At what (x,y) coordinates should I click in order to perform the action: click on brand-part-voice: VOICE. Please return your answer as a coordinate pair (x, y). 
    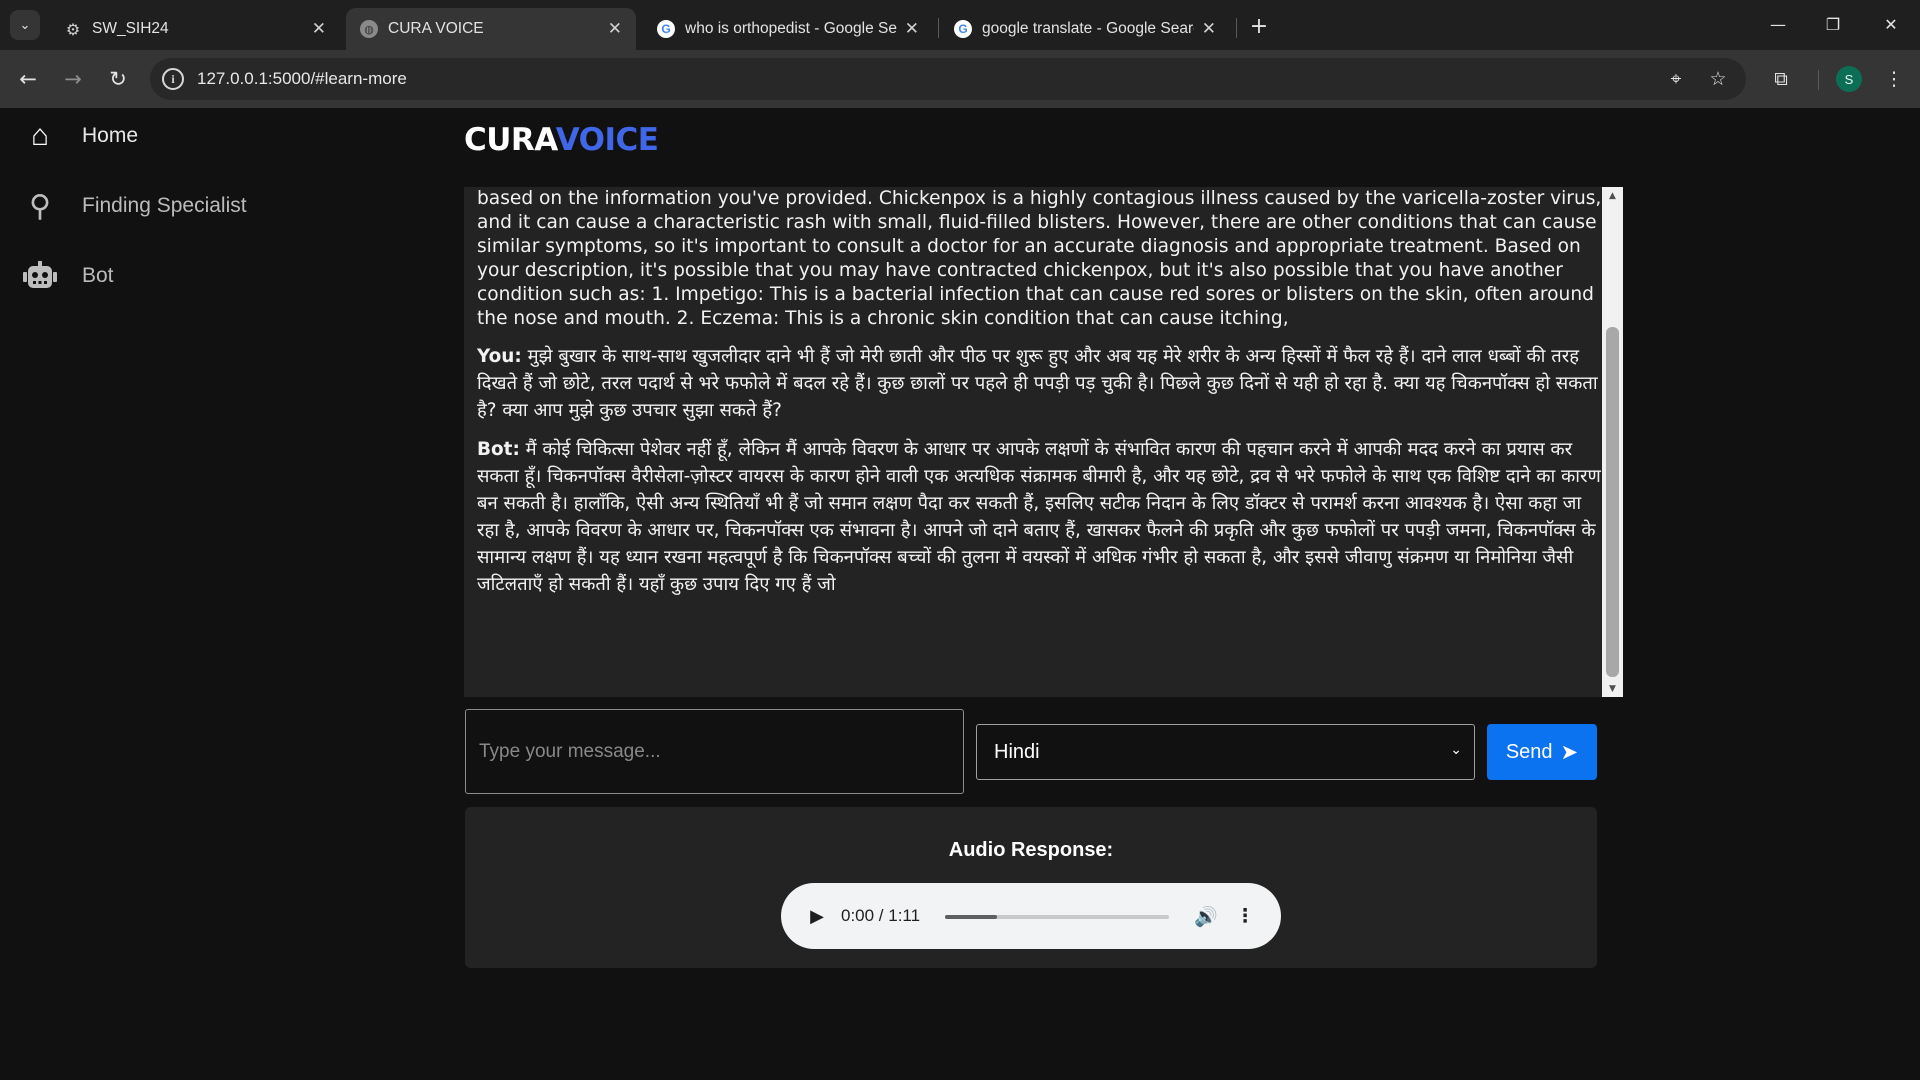
    Looking at the image, I should click on (607, 140).